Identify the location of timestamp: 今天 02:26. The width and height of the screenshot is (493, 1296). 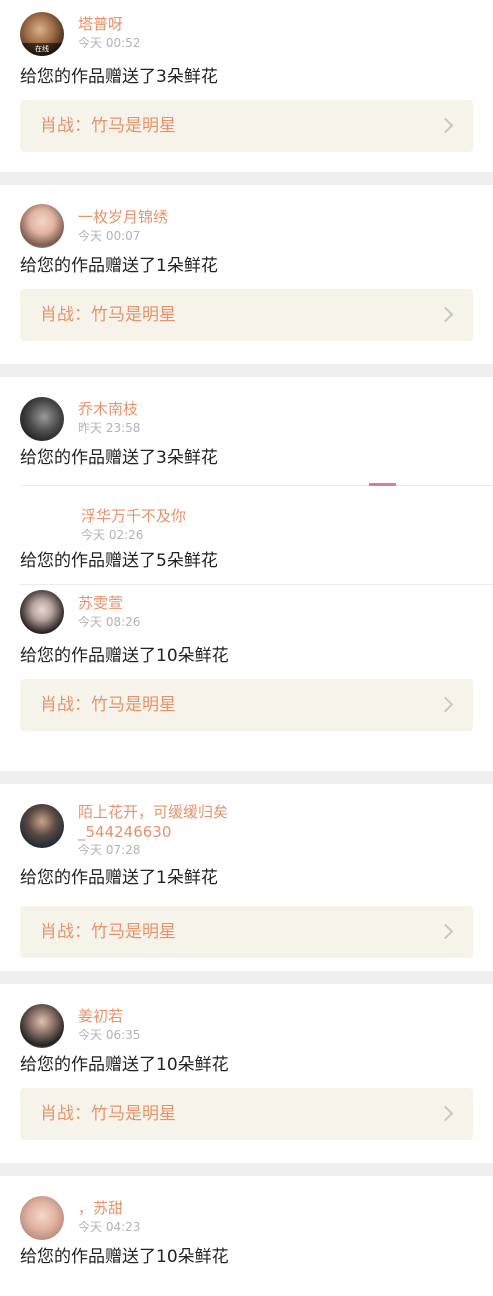
(112, 535).